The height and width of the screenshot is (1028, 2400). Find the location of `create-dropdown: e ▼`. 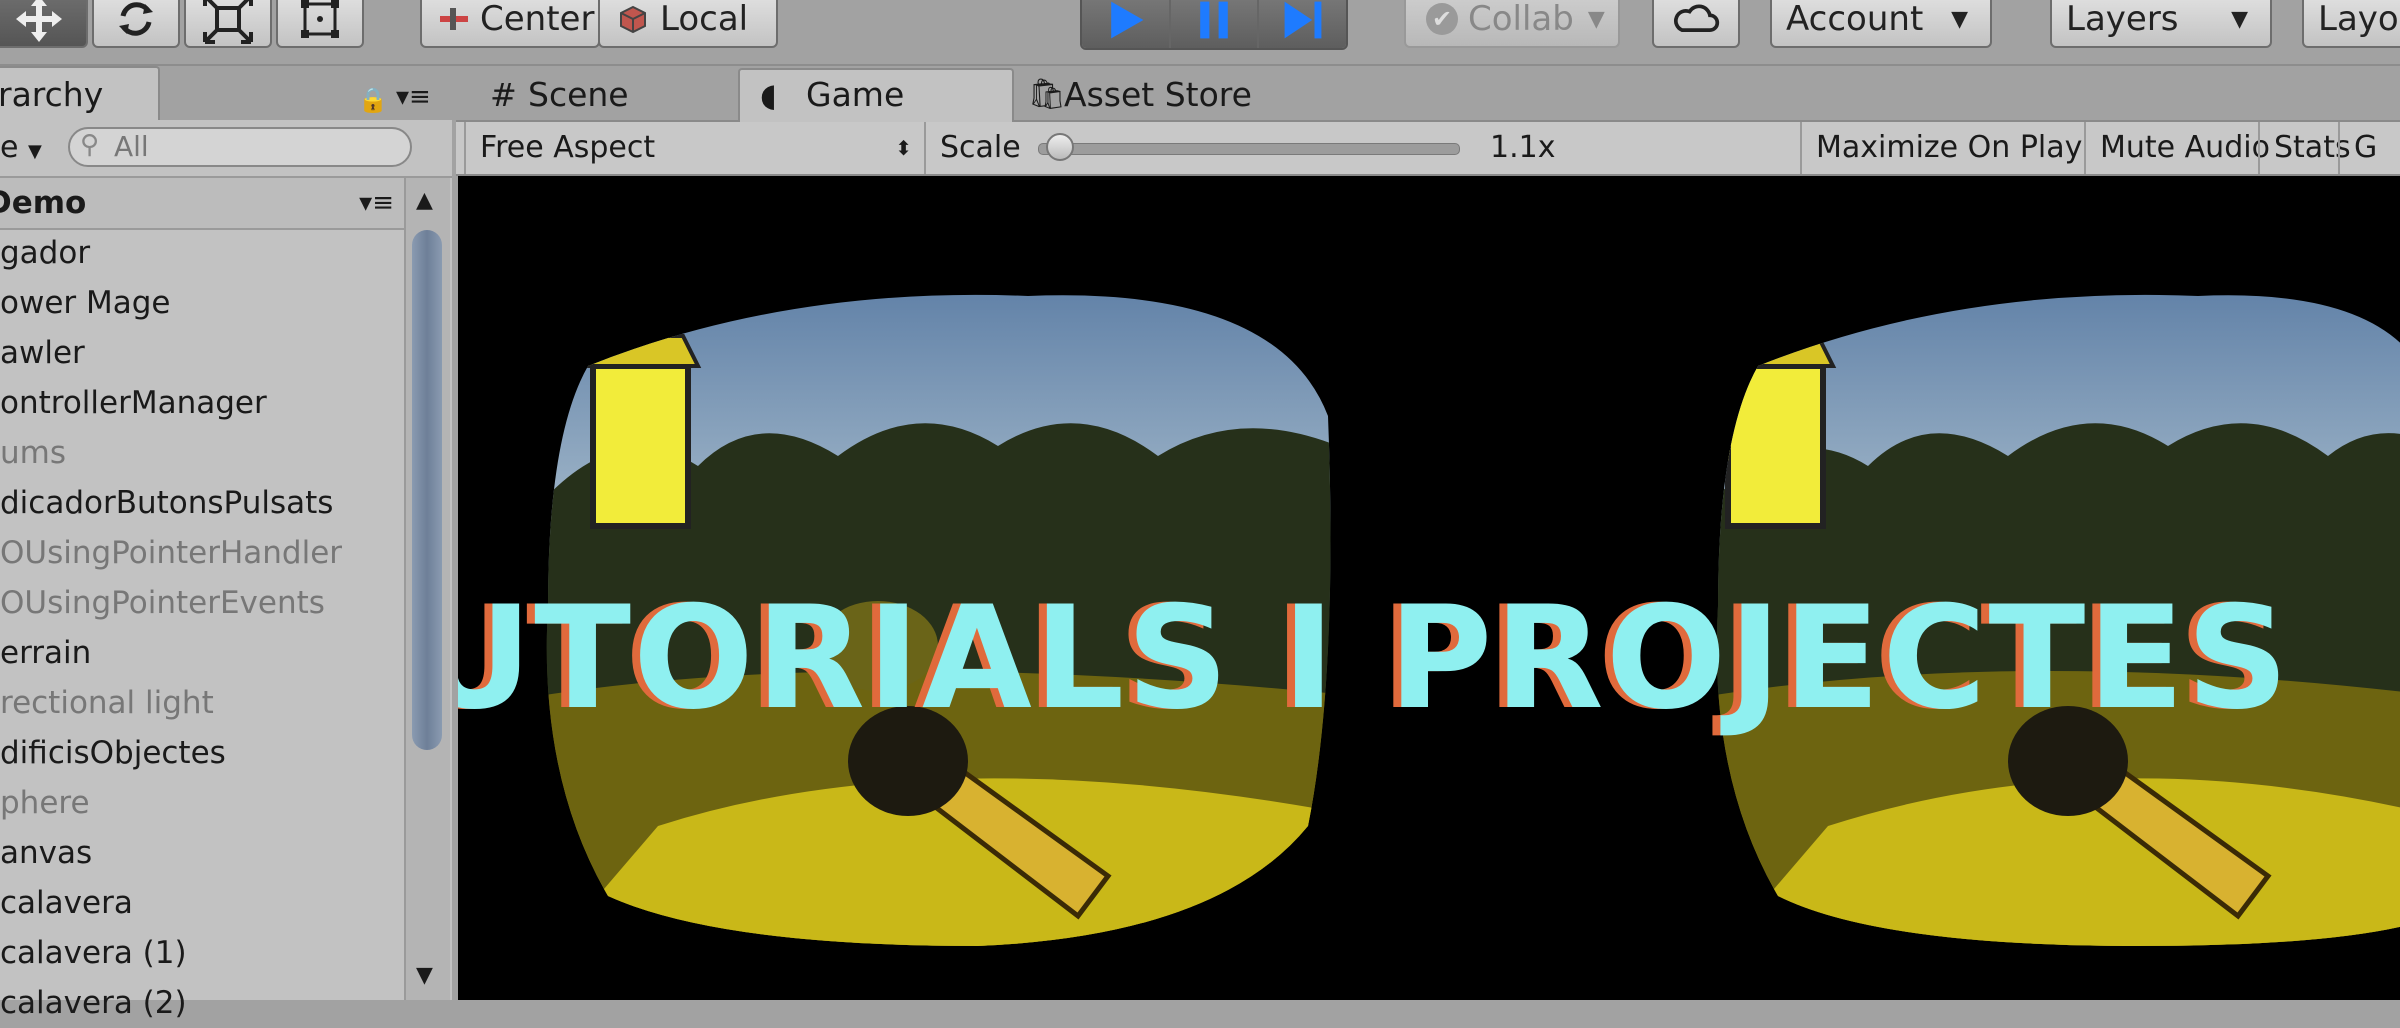

create-dropdown: e ▼ is located at coordinates (21, 147).